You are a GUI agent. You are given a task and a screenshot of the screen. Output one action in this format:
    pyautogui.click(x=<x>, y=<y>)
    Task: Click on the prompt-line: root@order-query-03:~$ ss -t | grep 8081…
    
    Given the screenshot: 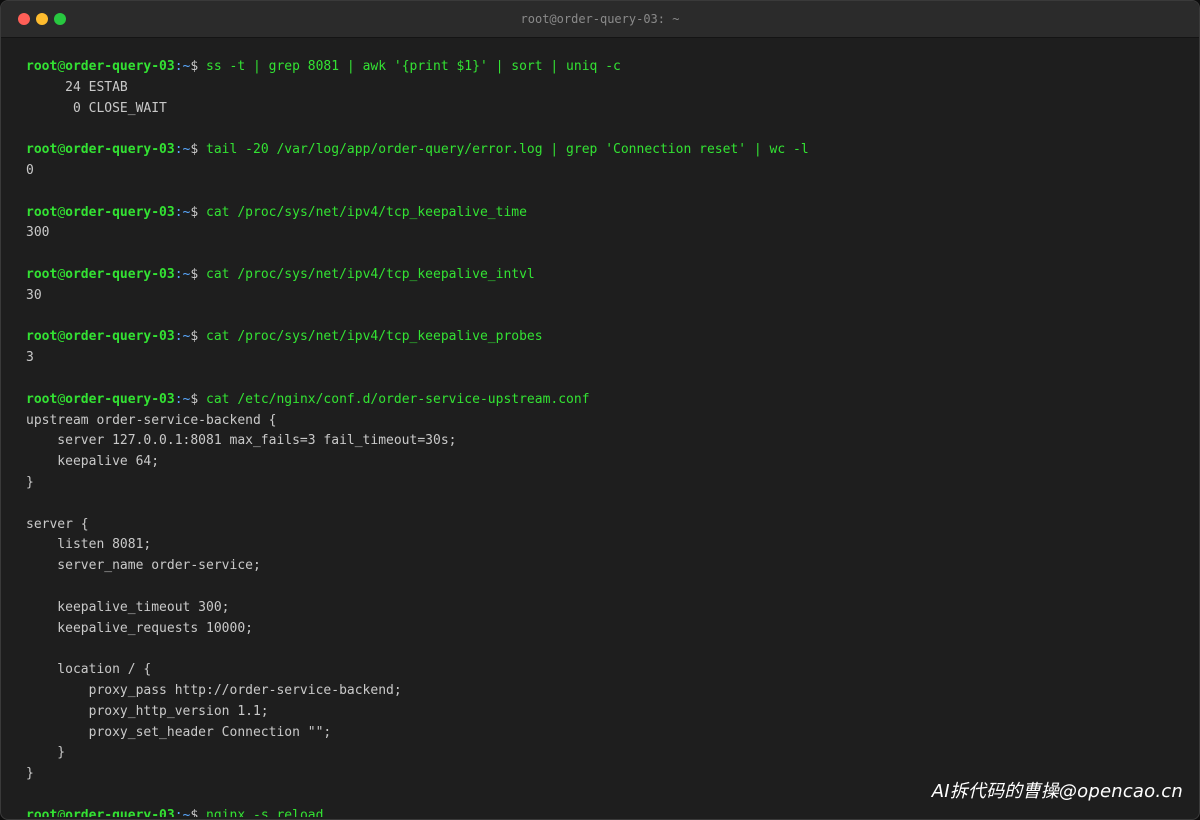 What is the action you would take?
    pyautogui.click(x=601, y=67)
    